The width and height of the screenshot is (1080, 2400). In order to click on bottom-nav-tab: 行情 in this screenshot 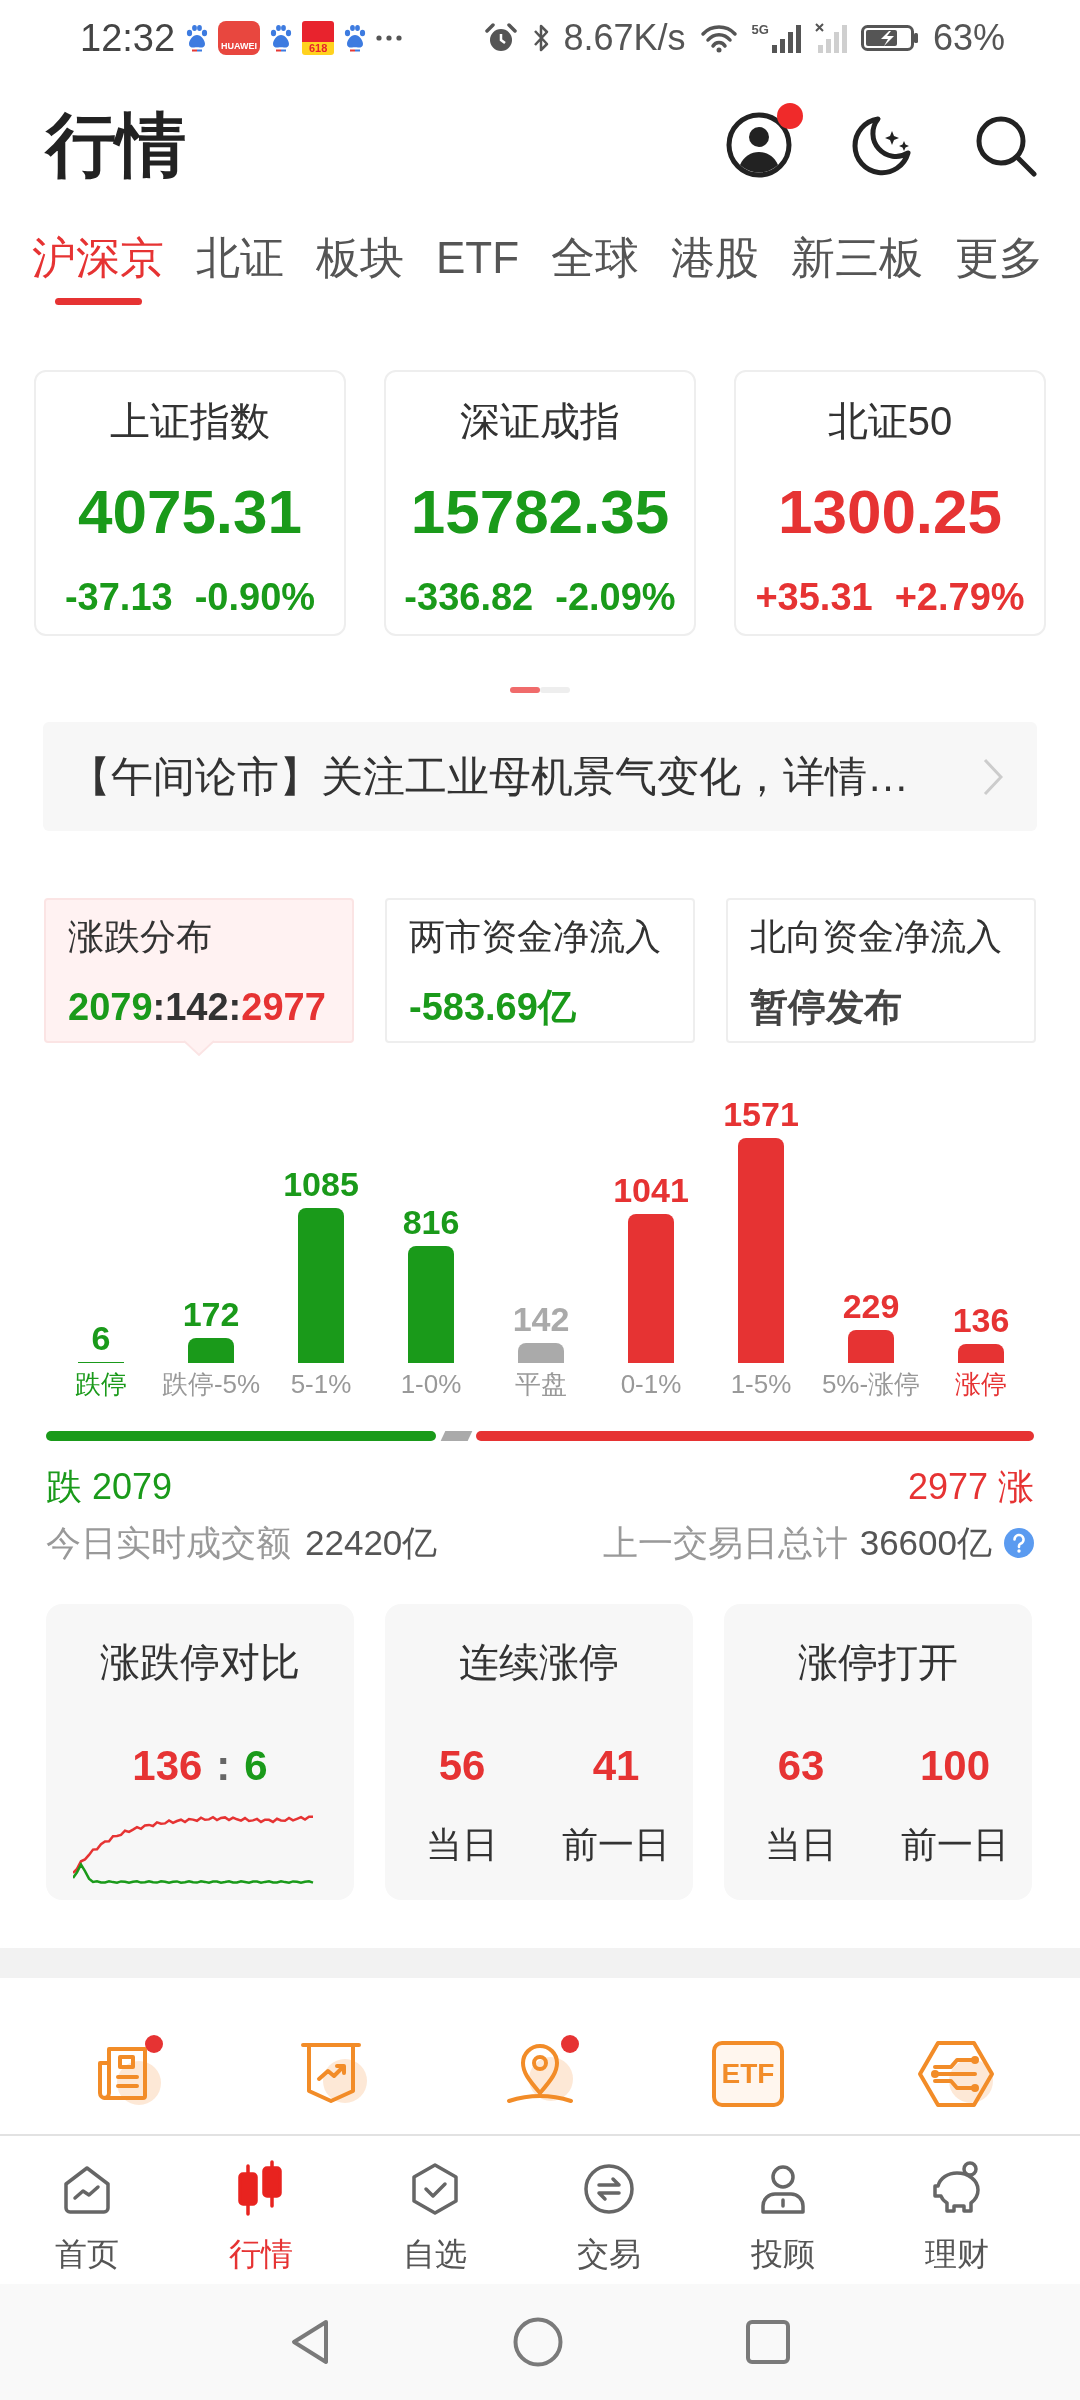, I will do `click(261, 2205)`.